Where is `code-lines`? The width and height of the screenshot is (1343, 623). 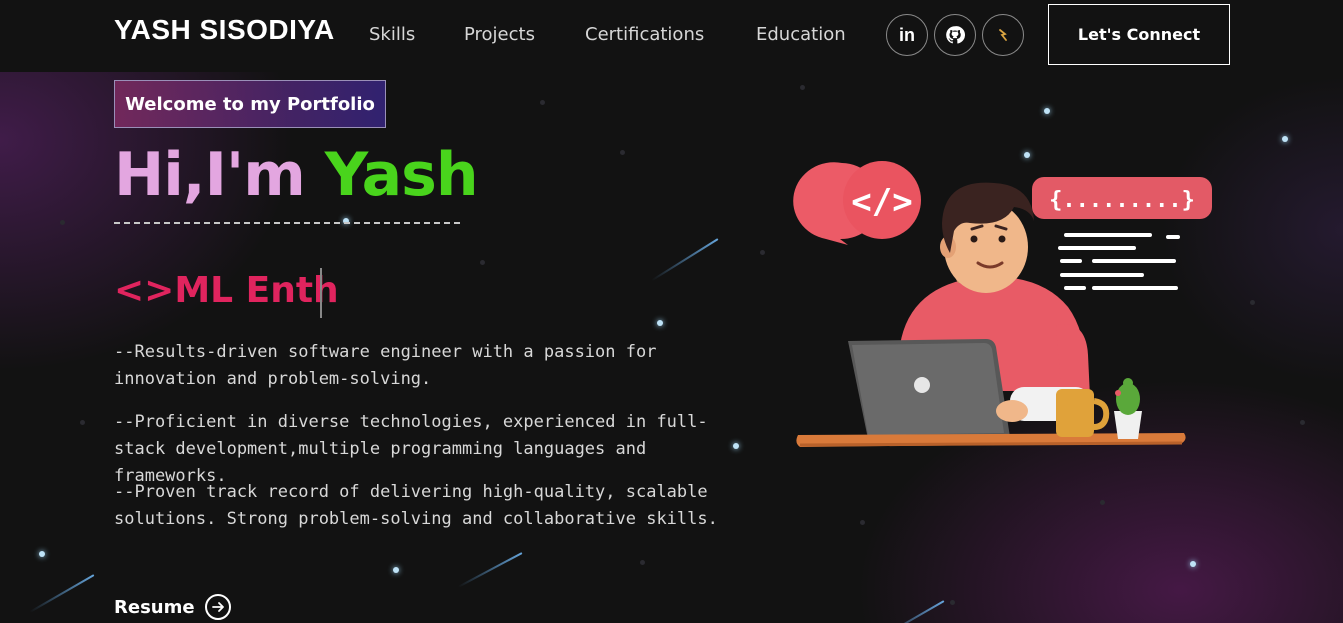
code-lines is located at coordinates (1119, 261).